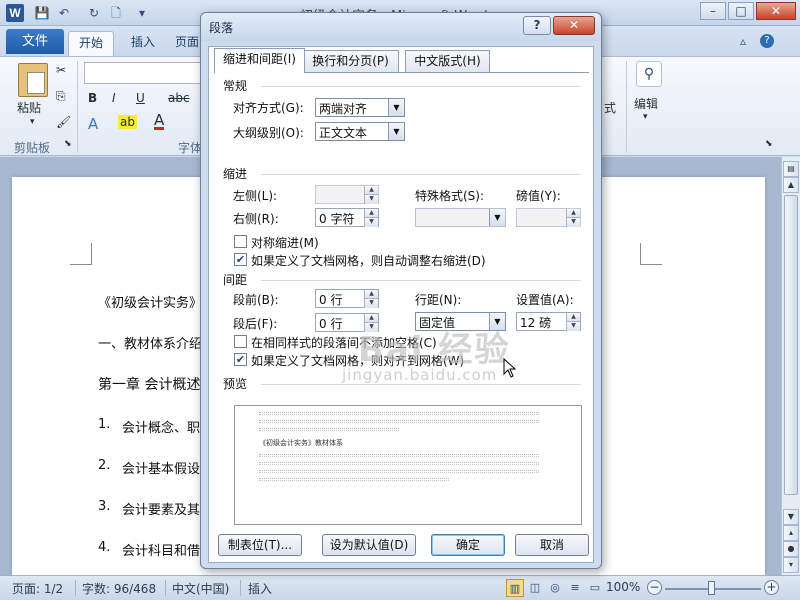  I want to click on copy-icon: ⎘, so click(61, 96).